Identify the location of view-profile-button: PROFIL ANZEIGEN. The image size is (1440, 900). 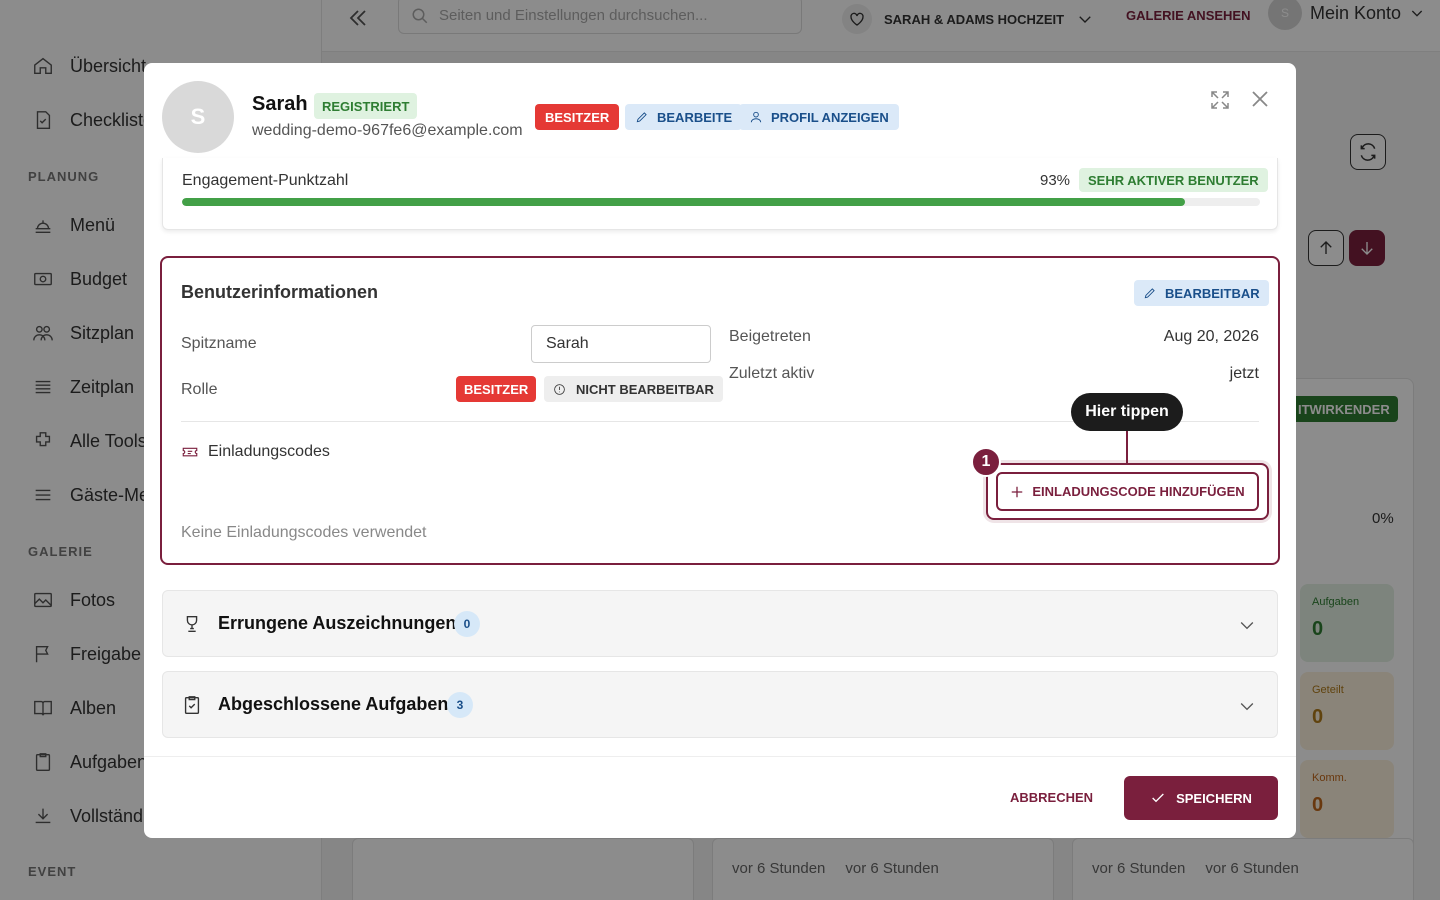
(819, 117).